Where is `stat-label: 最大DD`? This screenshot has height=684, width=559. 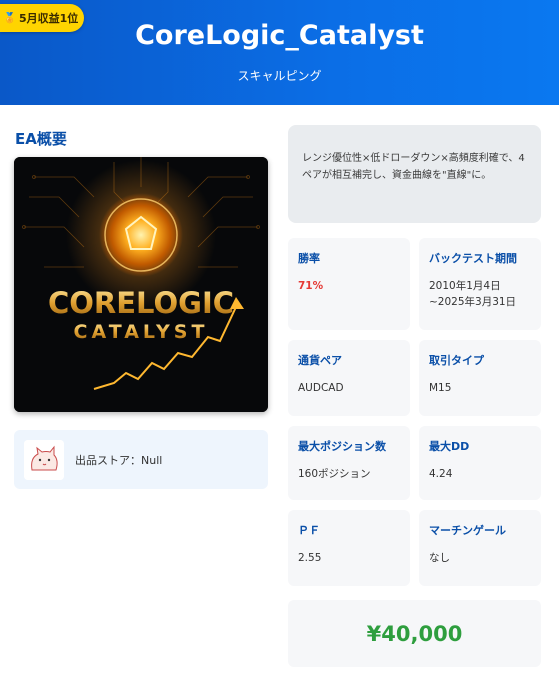 stat-label: 最大DD is located at coordinates (449, 446).